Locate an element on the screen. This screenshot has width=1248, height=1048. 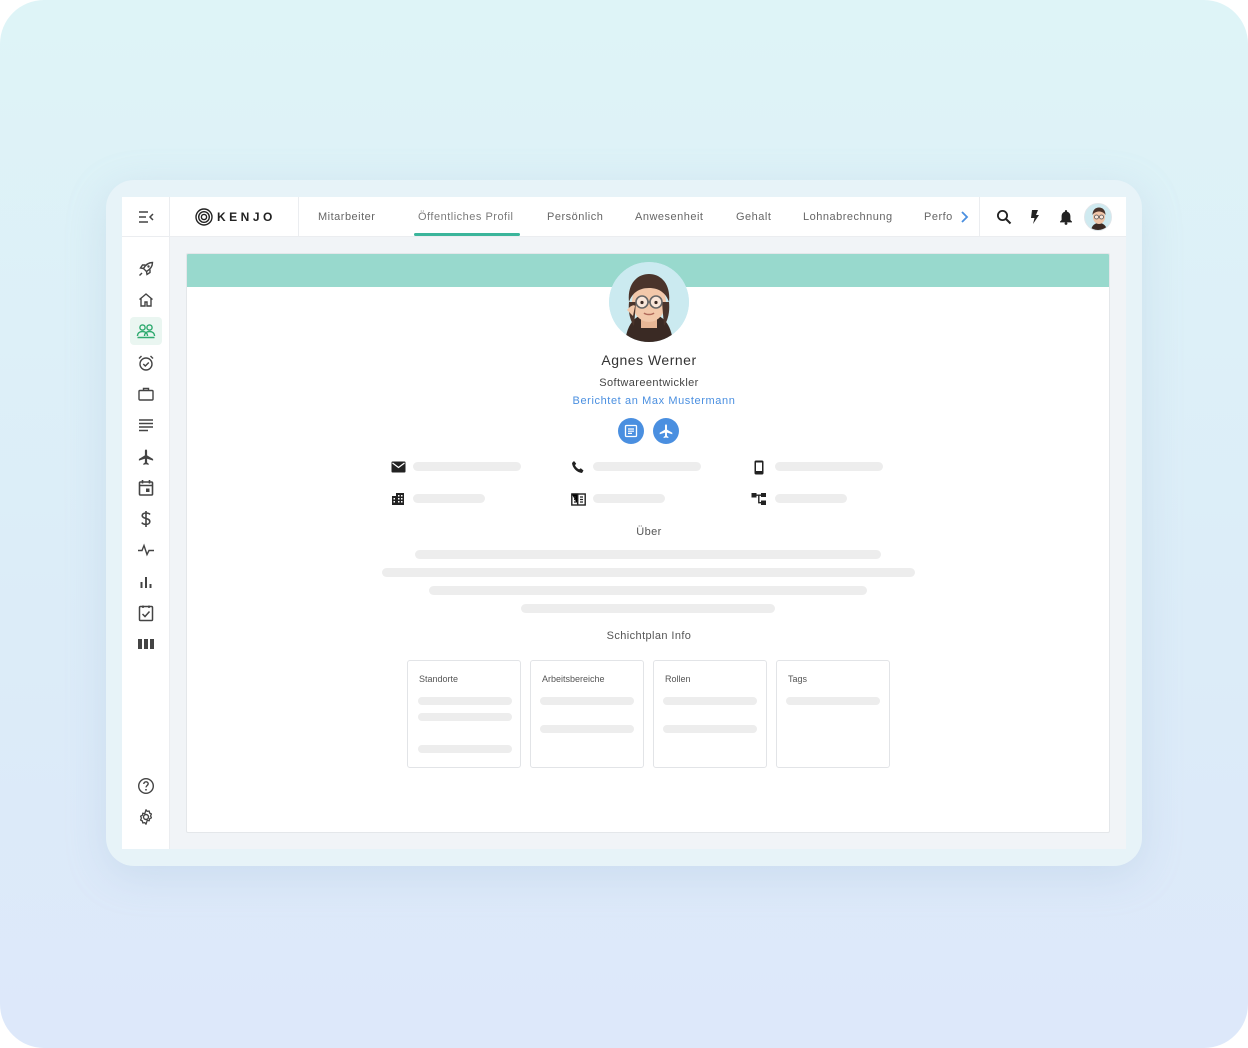
sidebar-item-boards is located at coordinates (146, 644).